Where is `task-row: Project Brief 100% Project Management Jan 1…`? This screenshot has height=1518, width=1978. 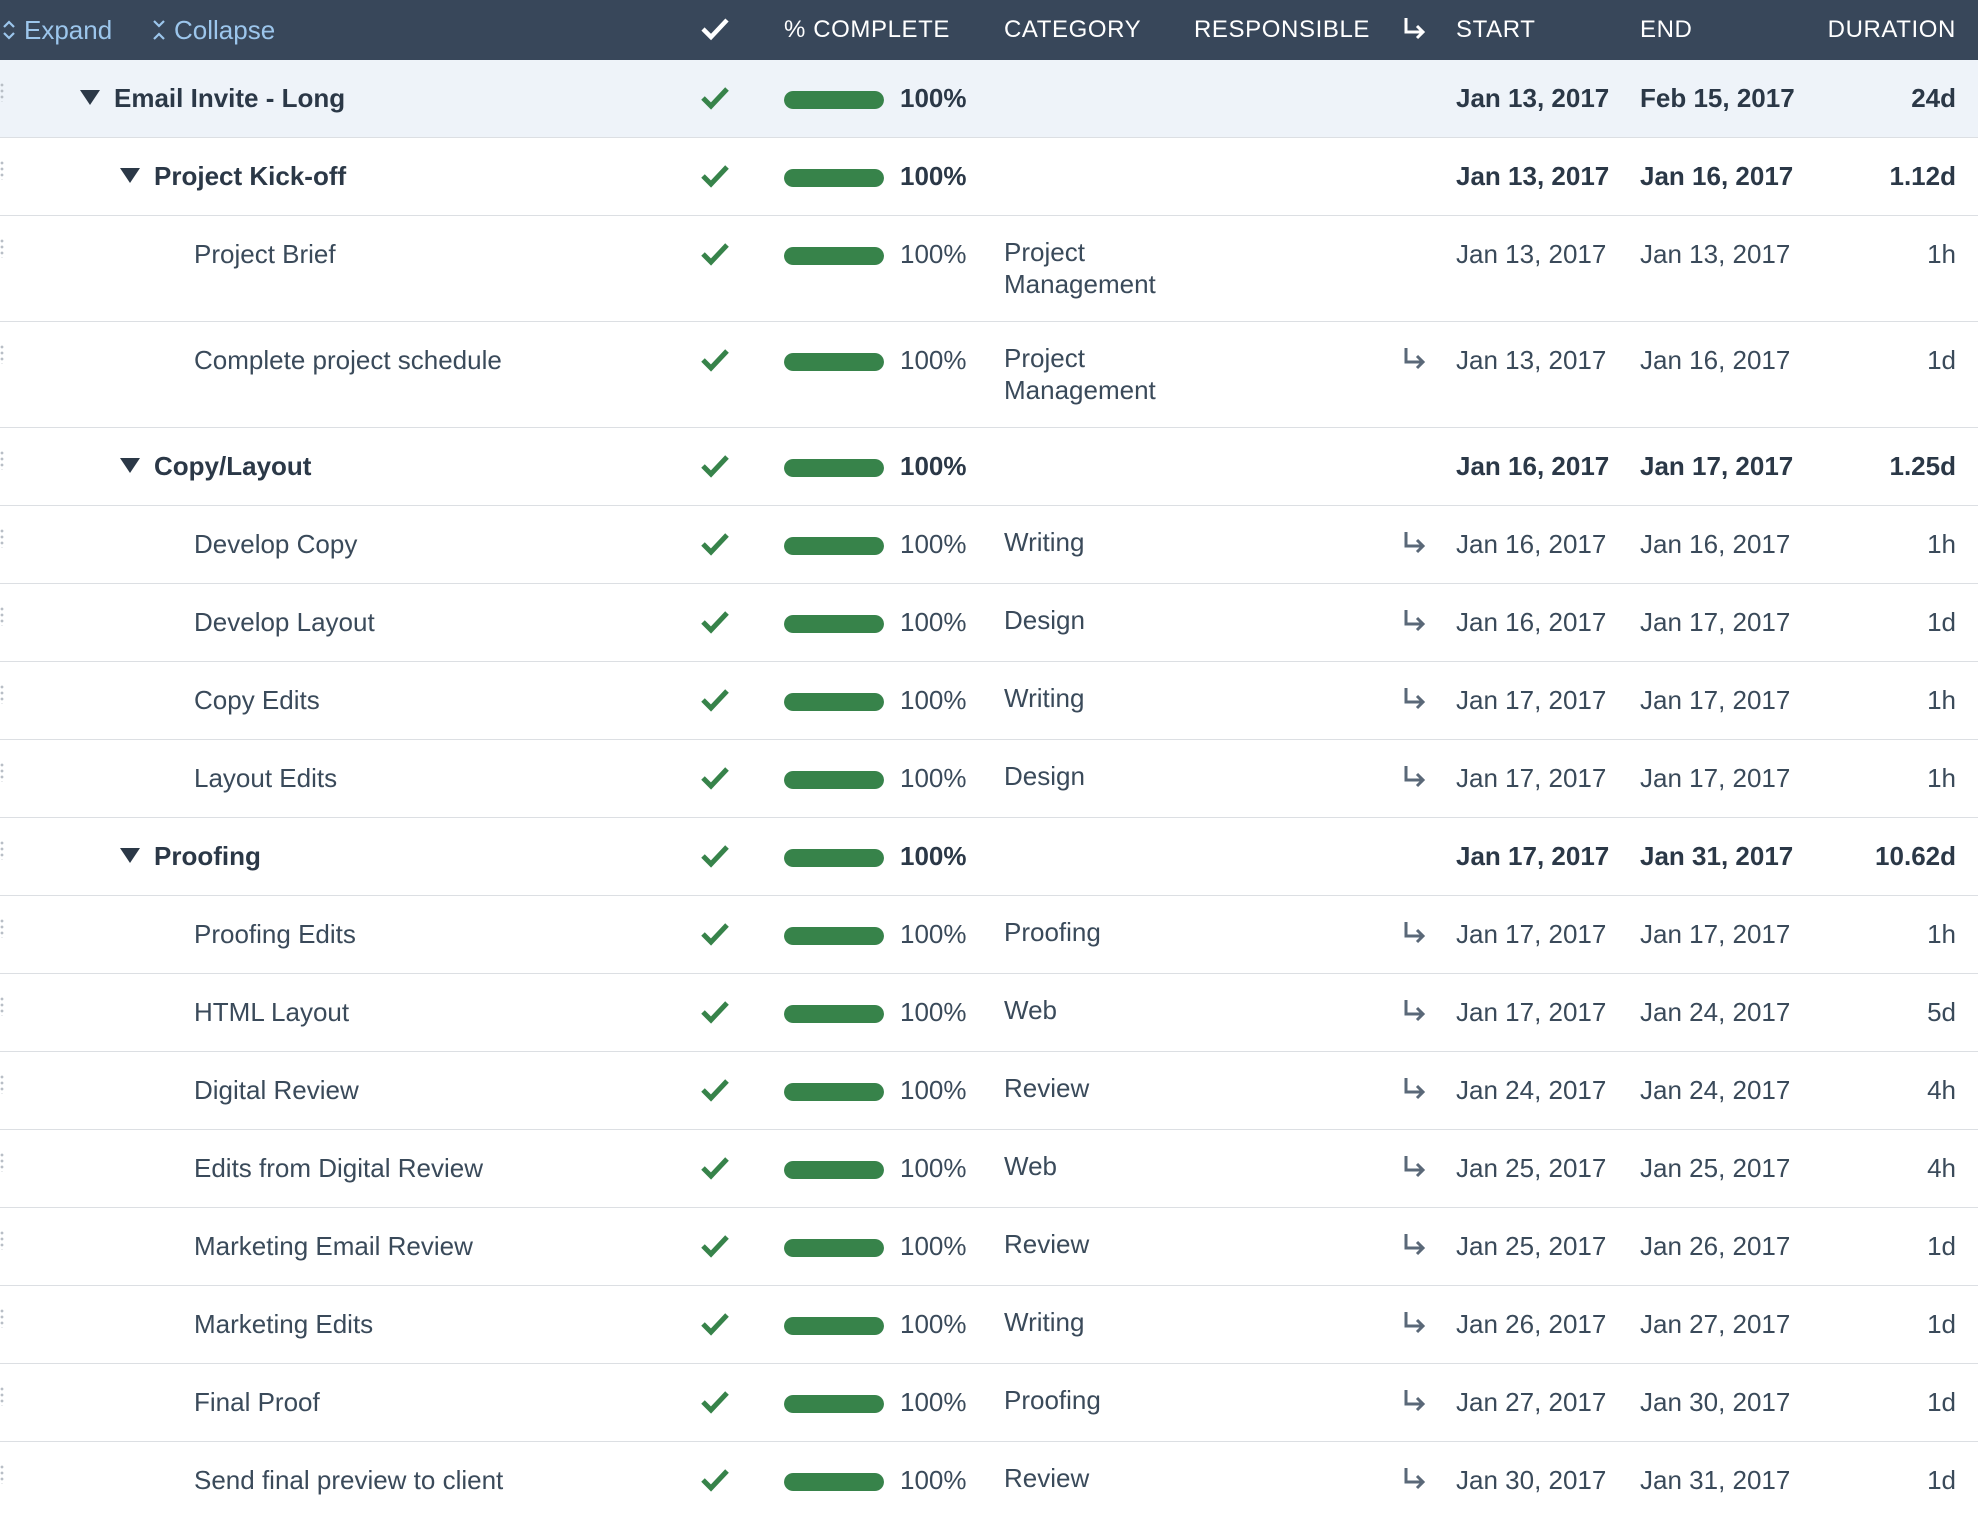 task-row: Project Brief 100% Project Management Jan 1… is located at coordinates (989, 269).